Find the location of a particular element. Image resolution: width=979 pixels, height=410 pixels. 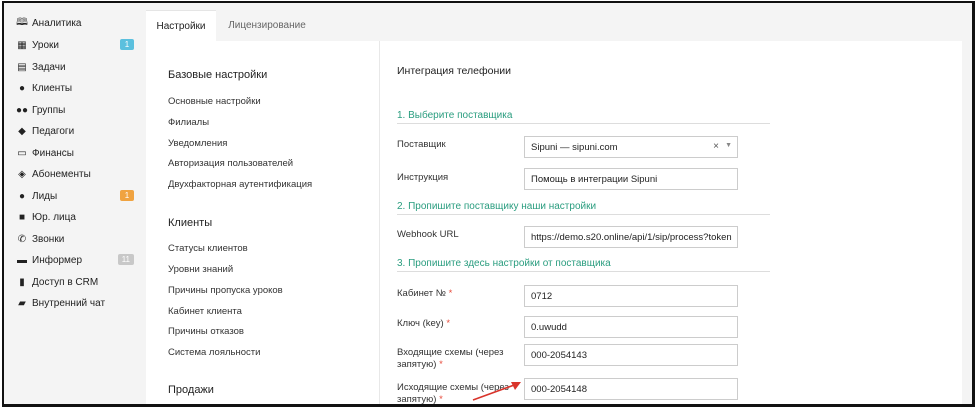

sidebar-item-label: Звонки is located at coordinates (48, 239).